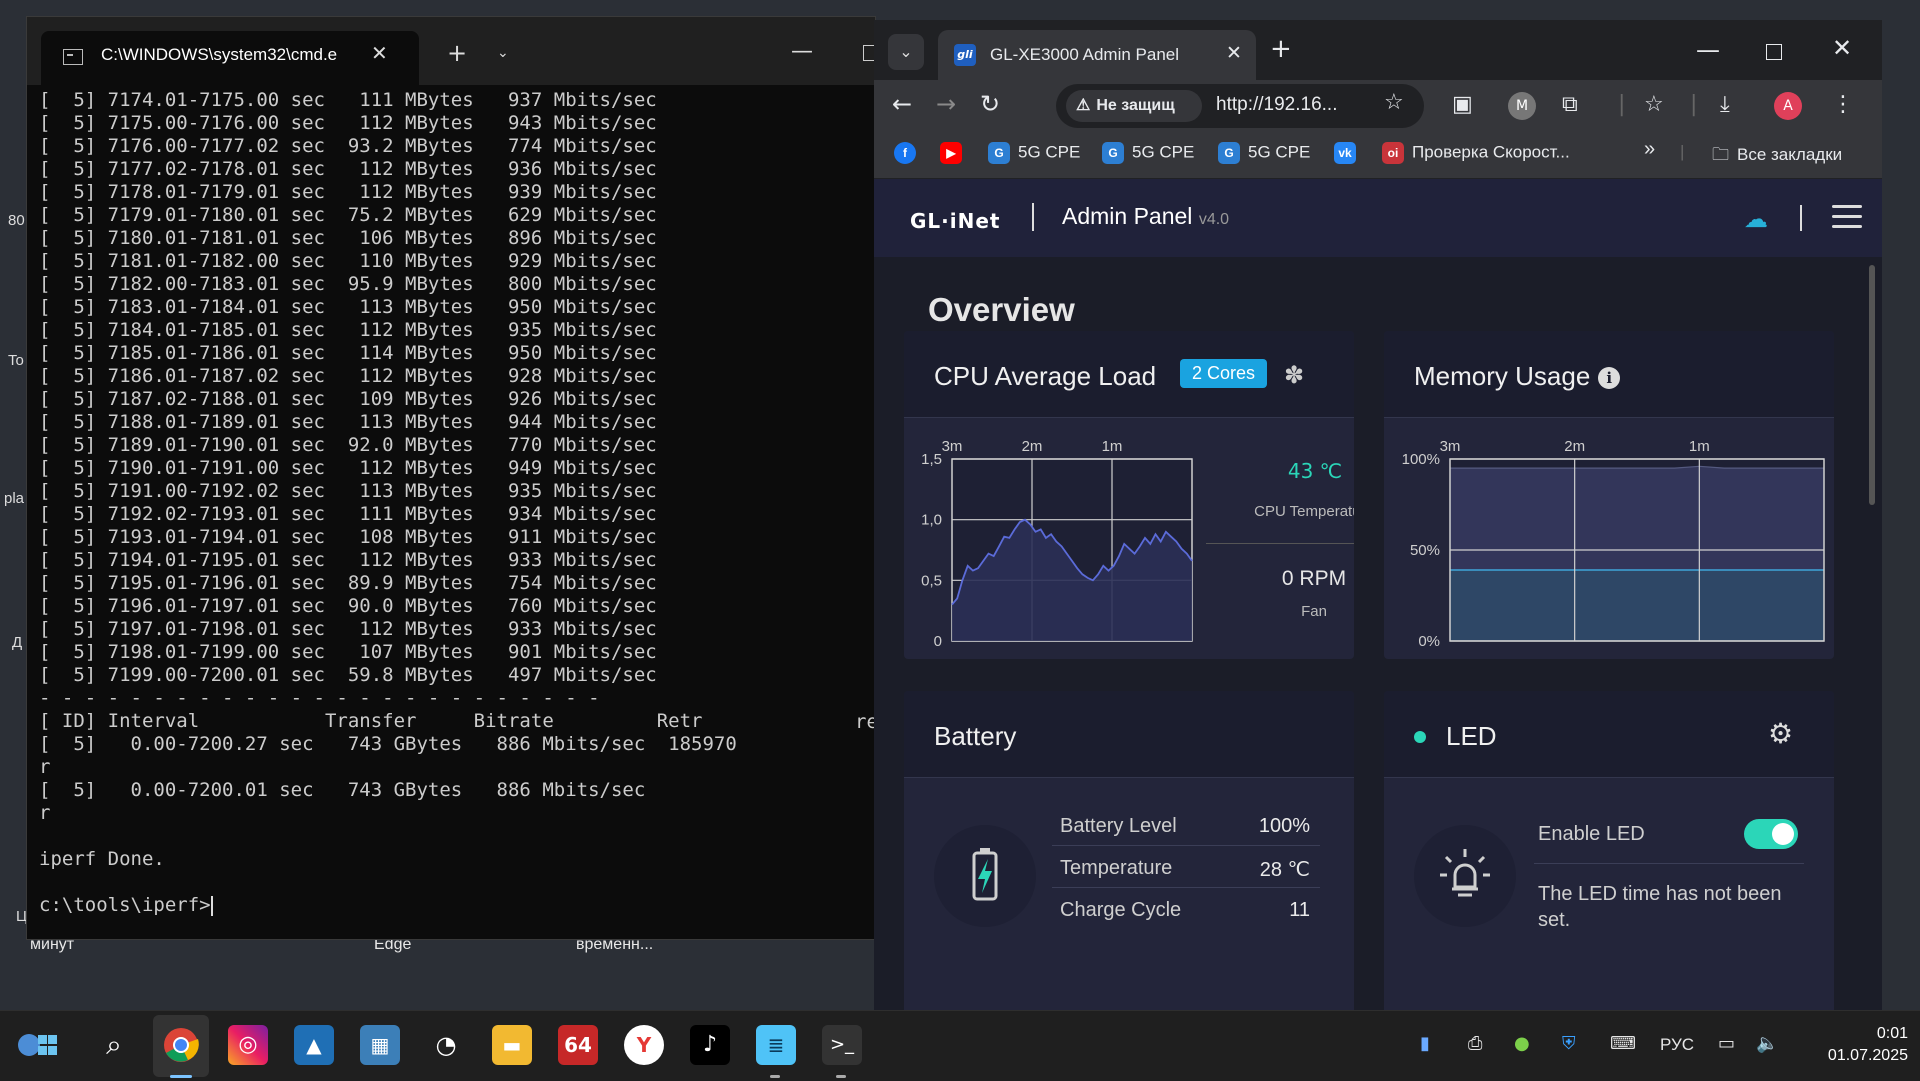 The width and height of the screenshot is (1920, 1081). Describe the element at coordinates (1788, 106) in the screenshot. I see `profile-avatar: A` at that location.